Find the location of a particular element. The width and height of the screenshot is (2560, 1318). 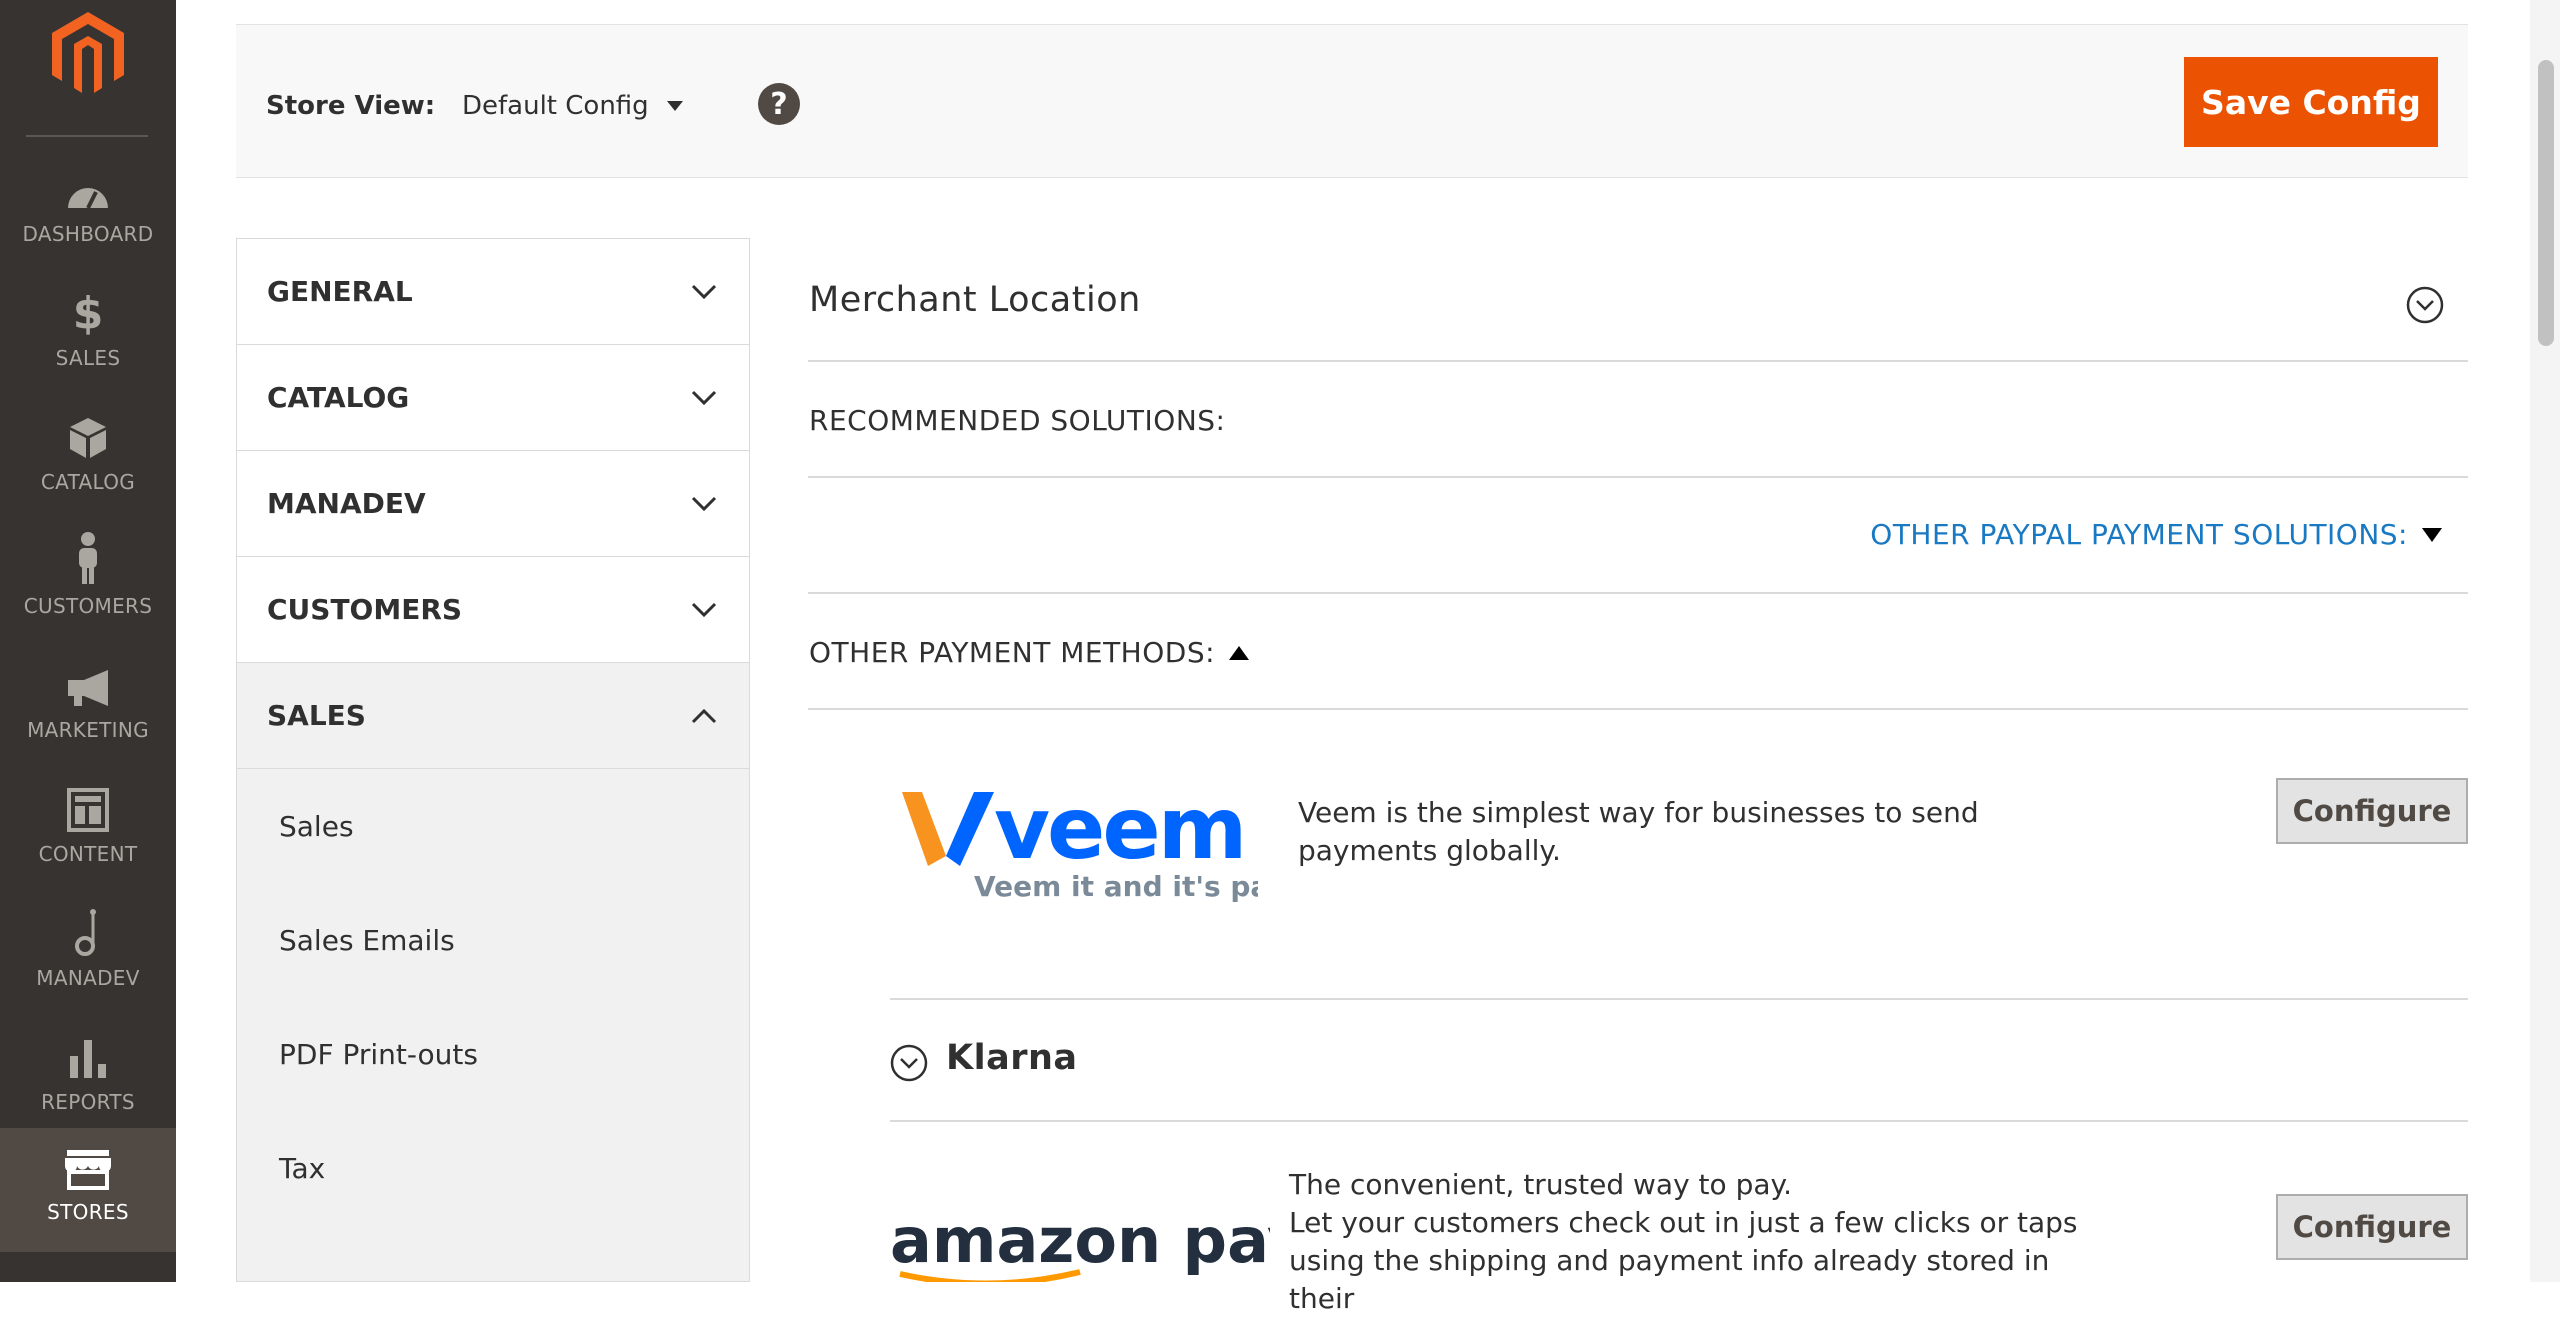

save-config-button: Save Config is located at coordinates (2311, 102).